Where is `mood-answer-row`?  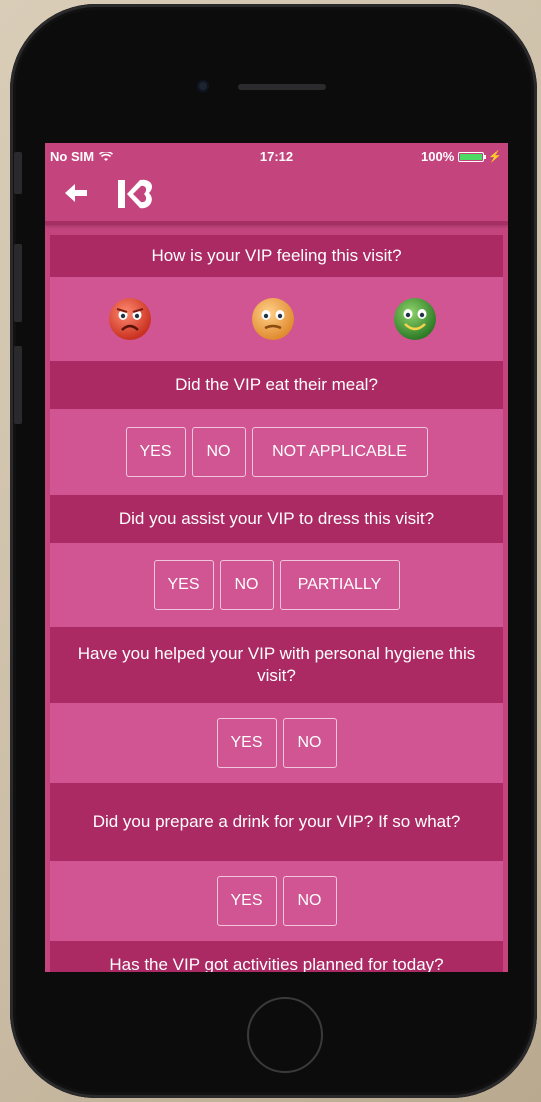
mood-answer-row is located at coordinates (276, 319).